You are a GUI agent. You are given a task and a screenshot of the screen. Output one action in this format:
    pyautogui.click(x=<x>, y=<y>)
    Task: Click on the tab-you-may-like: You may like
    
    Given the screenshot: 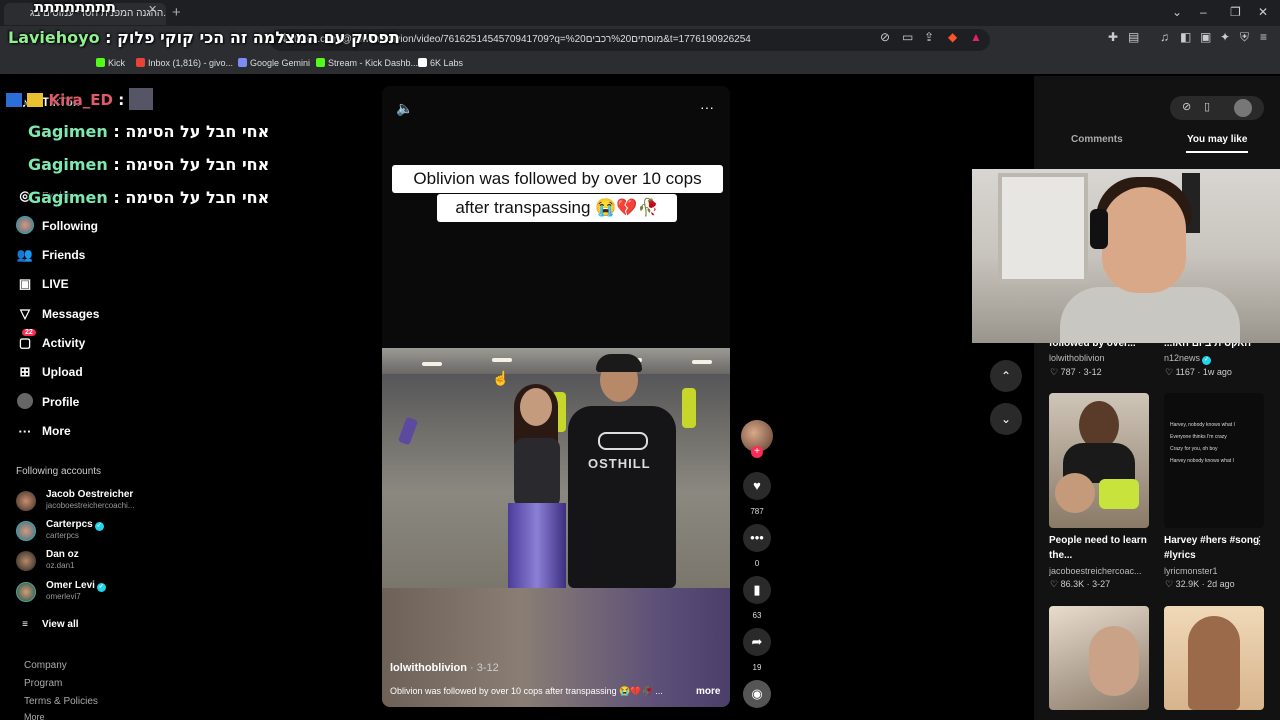 What is the action you would take?
    pyautogui.click(x=1217, y=139)
    